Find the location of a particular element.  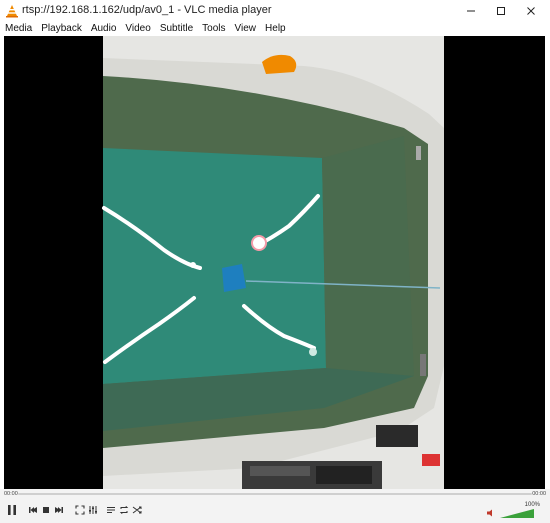

volume-fill is located at coordinates (517, 513).